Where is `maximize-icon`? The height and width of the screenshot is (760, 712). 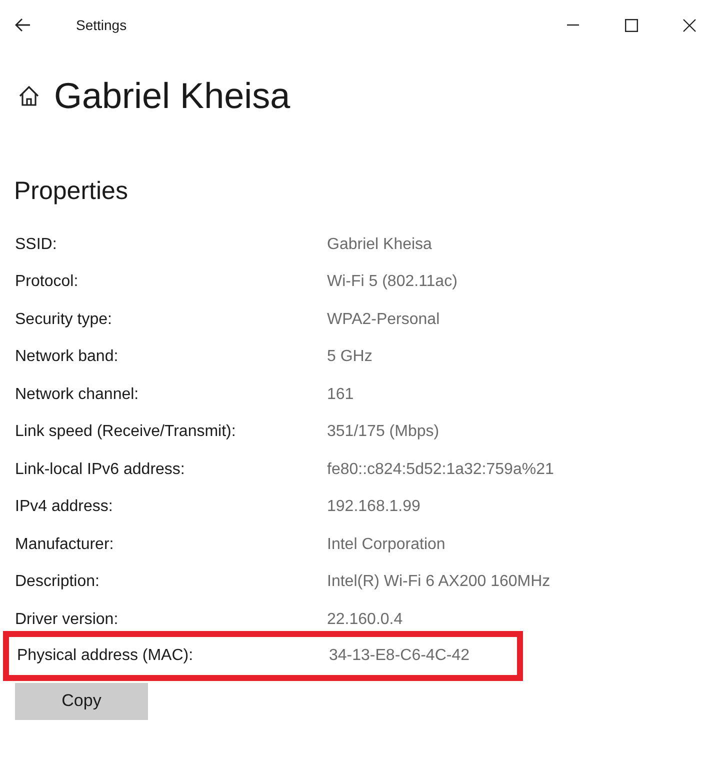
maximize-icon is located at coordinates (631, 25).